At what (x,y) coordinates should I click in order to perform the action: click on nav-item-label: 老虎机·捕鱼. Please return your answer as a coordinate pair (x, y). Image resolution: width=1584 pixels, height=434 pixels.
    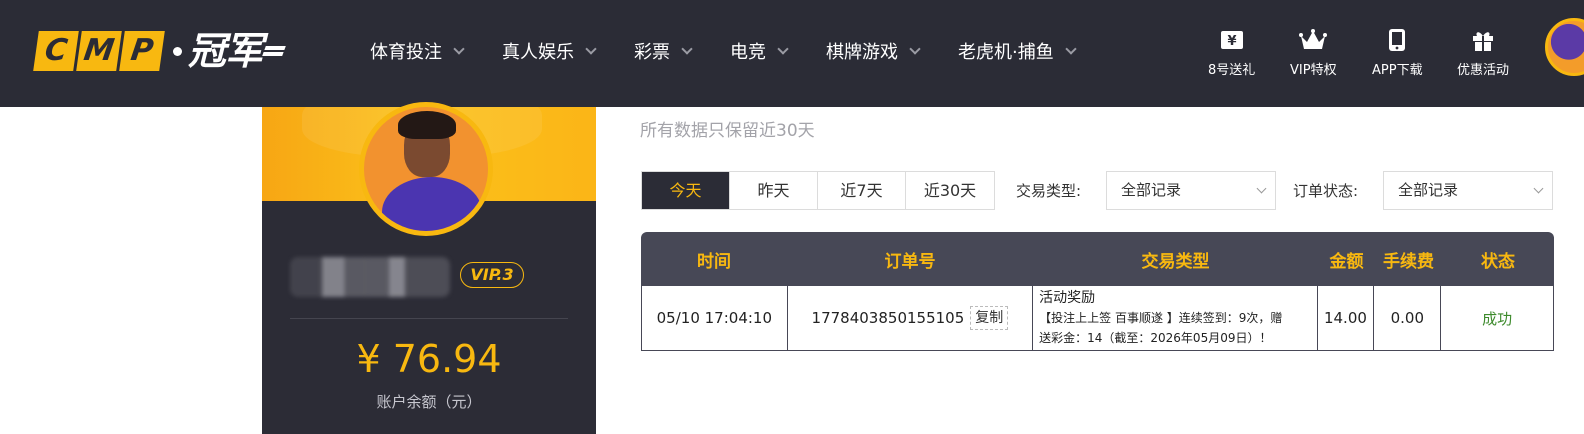
    Looking at the image, I should click on (1006, 52).